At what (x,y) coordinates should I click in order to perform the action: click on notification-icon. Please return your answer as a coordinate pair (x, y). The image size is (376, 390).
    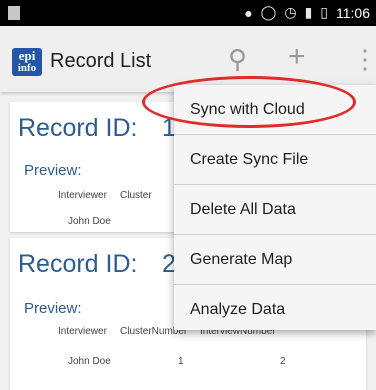
    Looking at the image, I should click on (14, 13).